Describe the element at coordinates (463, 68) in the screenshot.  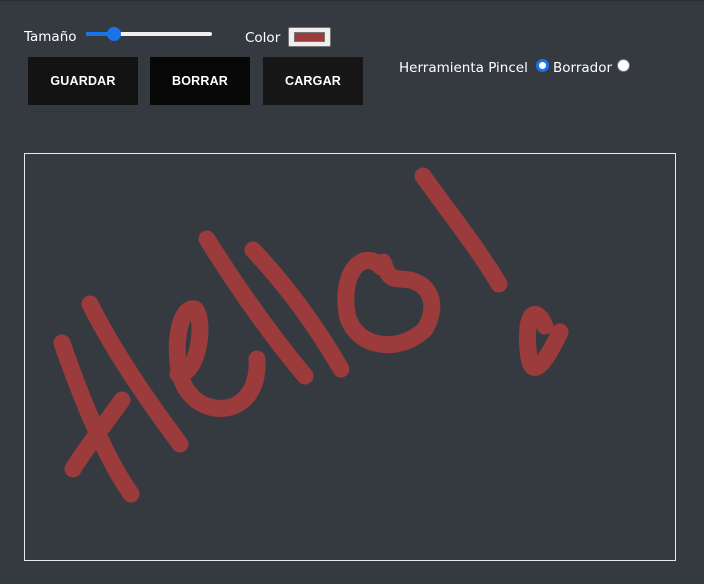
I see `tool-brush-label: Herramienta Pincel` at that location.